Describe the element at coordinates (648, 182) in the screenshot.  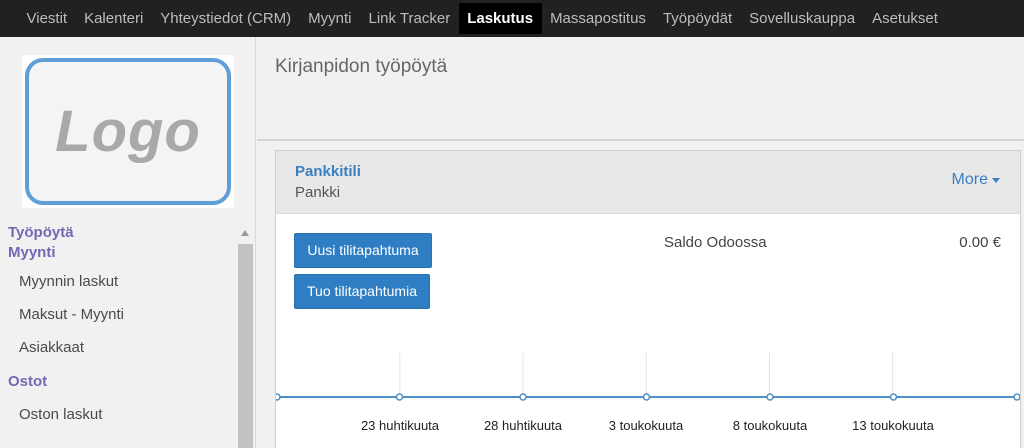
I see `card-header: Pankkitili Pankki More` at that location.